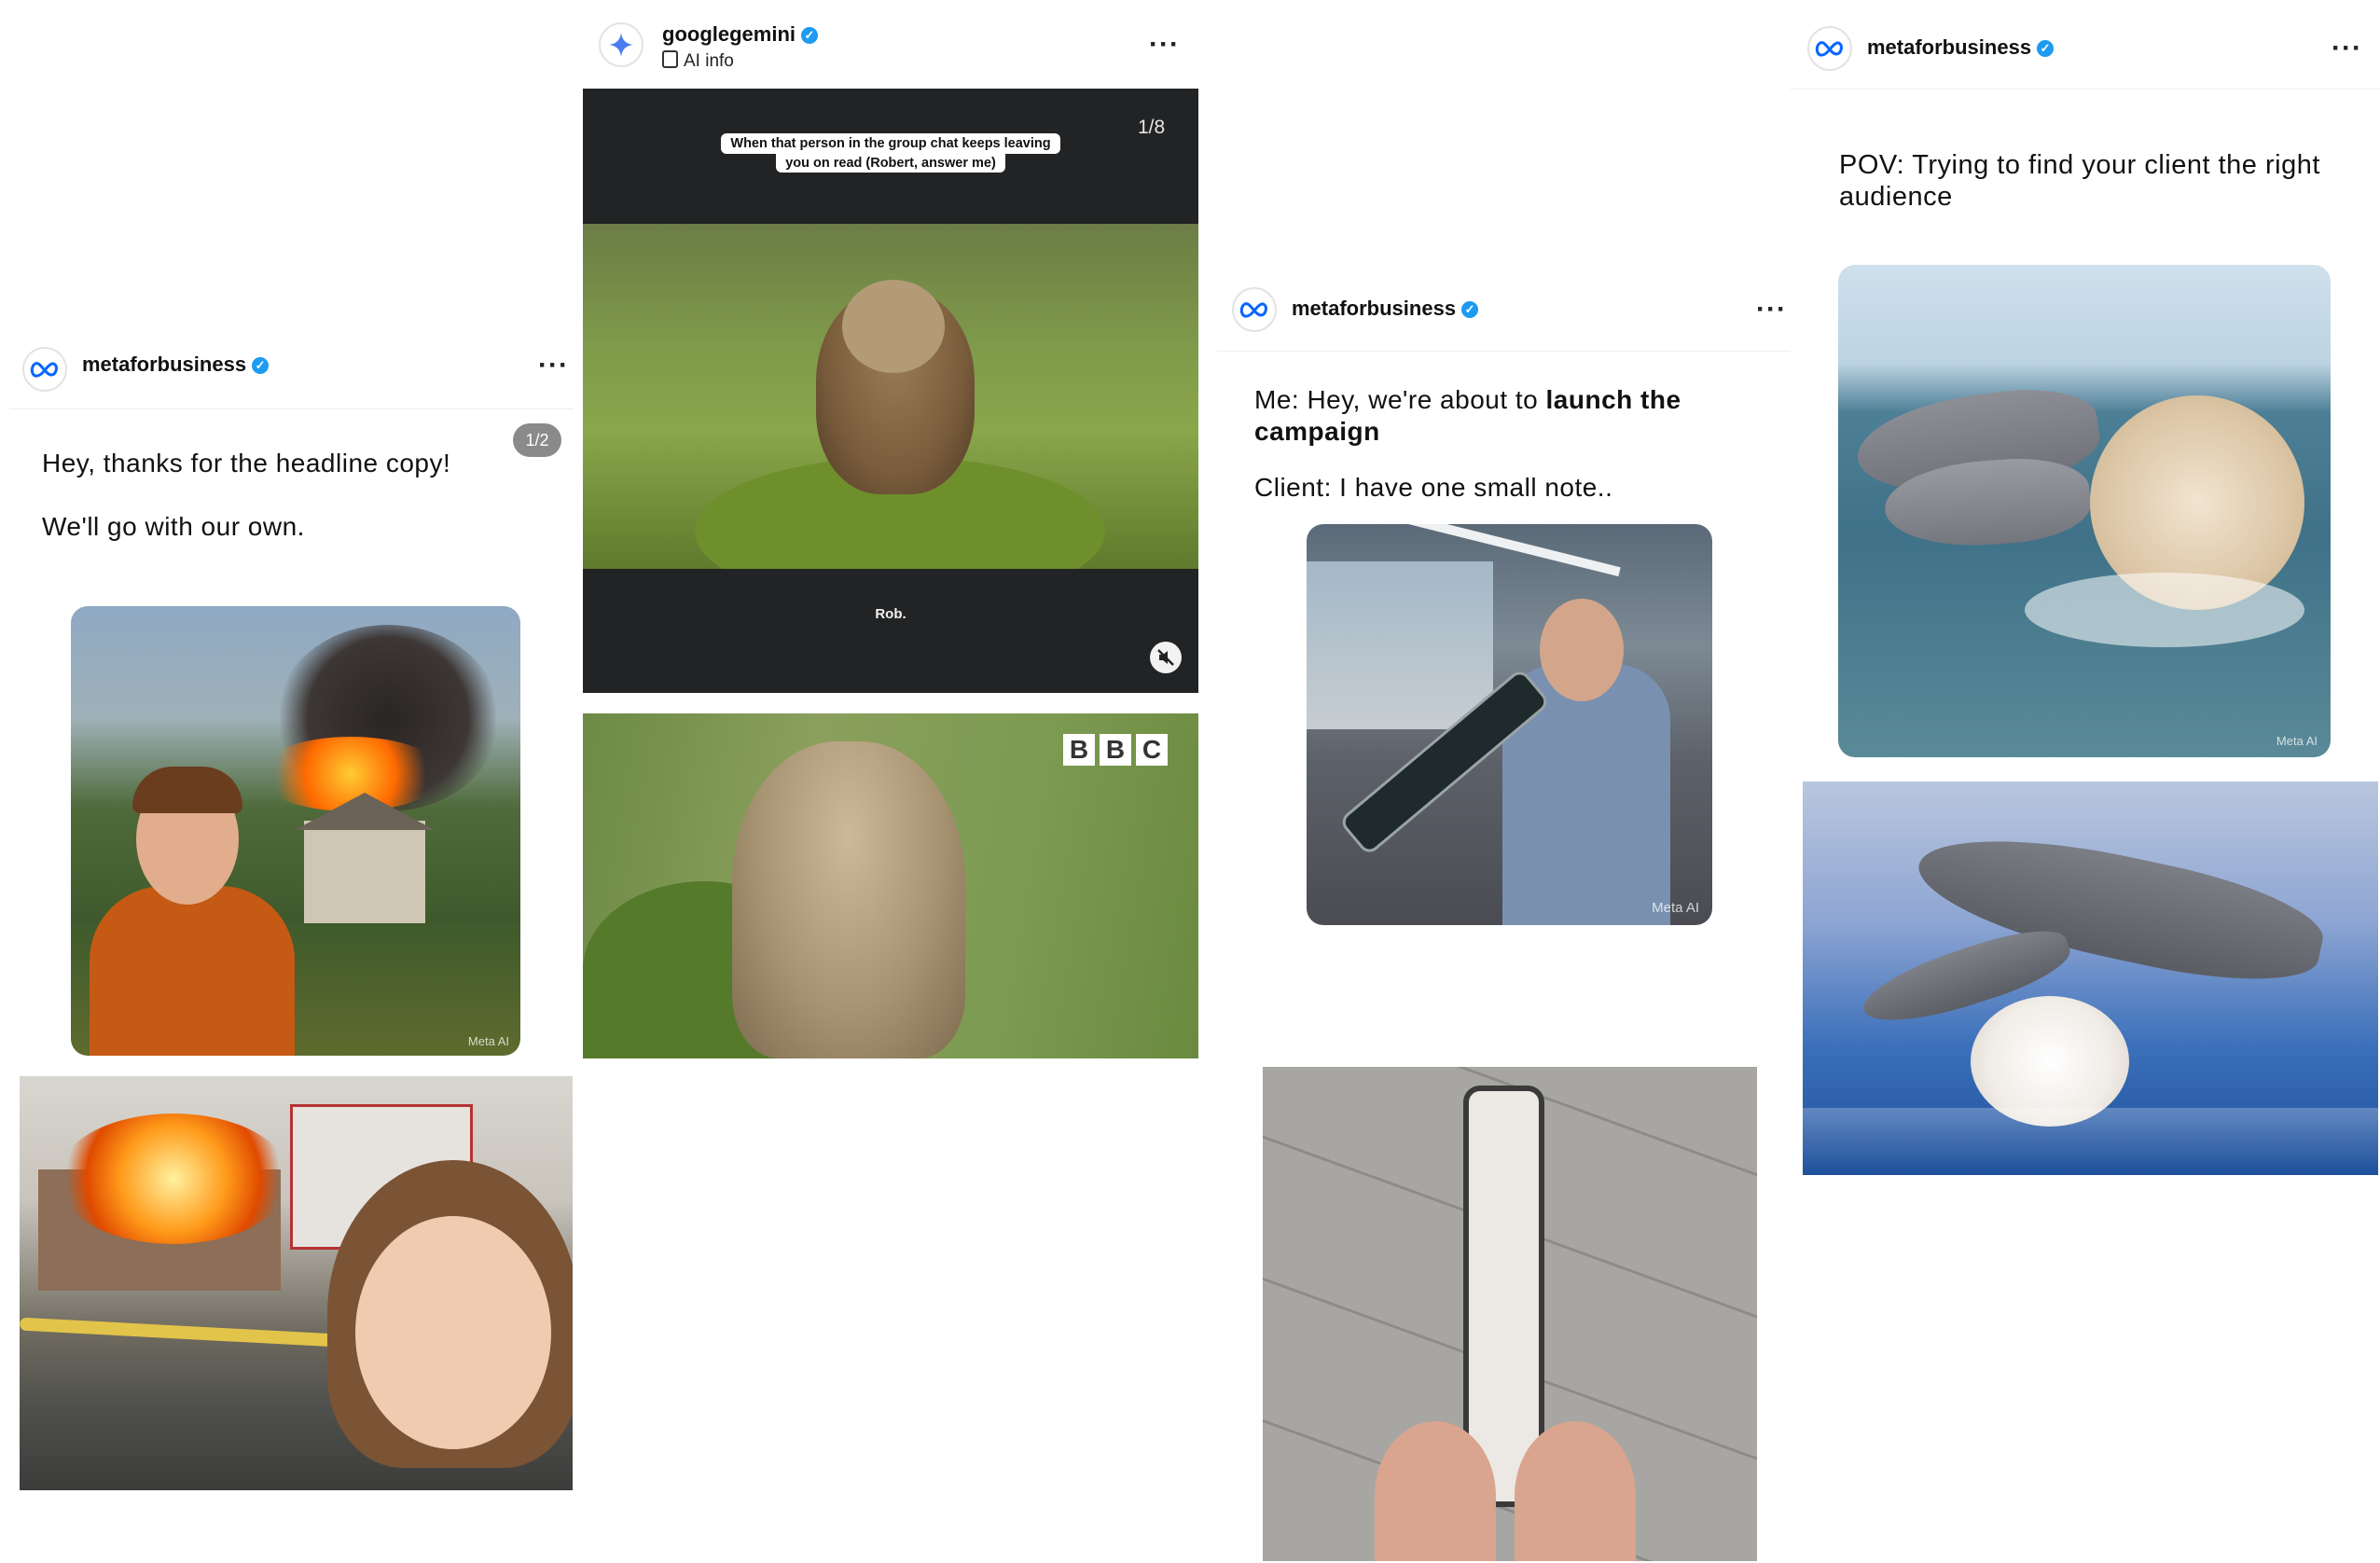 The image size is (2380, 1563). I want to click on caption-line-2: you on read (Robert, answer me), so click(890, 163).